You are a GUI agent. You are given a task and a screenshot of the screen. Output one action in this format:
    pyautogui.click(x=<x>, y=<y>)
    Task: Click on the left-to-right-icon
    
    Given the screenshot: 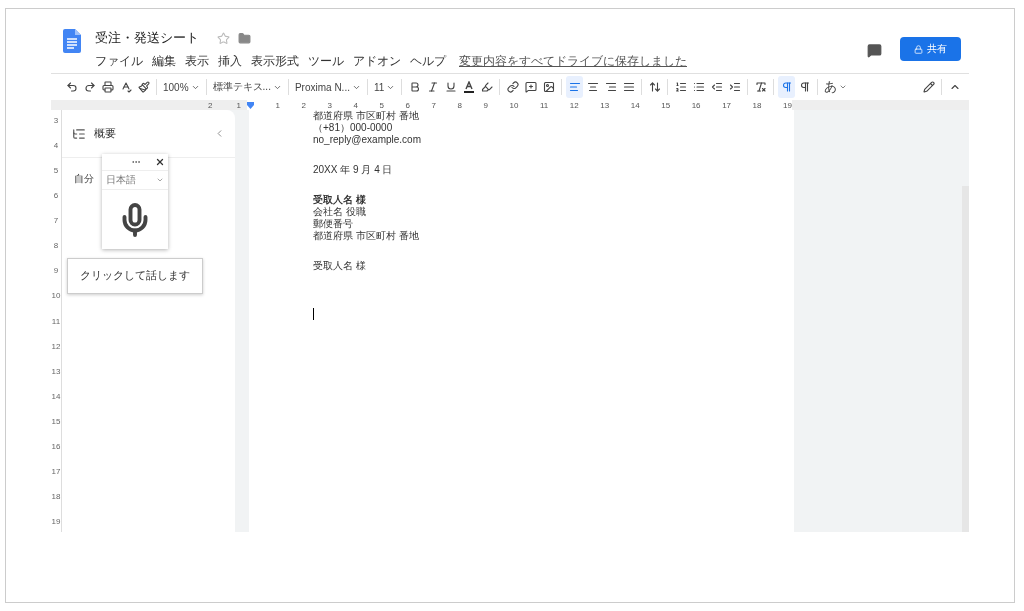 What is the action you would take?
    pyautogui.click(x=786, y=87)
    